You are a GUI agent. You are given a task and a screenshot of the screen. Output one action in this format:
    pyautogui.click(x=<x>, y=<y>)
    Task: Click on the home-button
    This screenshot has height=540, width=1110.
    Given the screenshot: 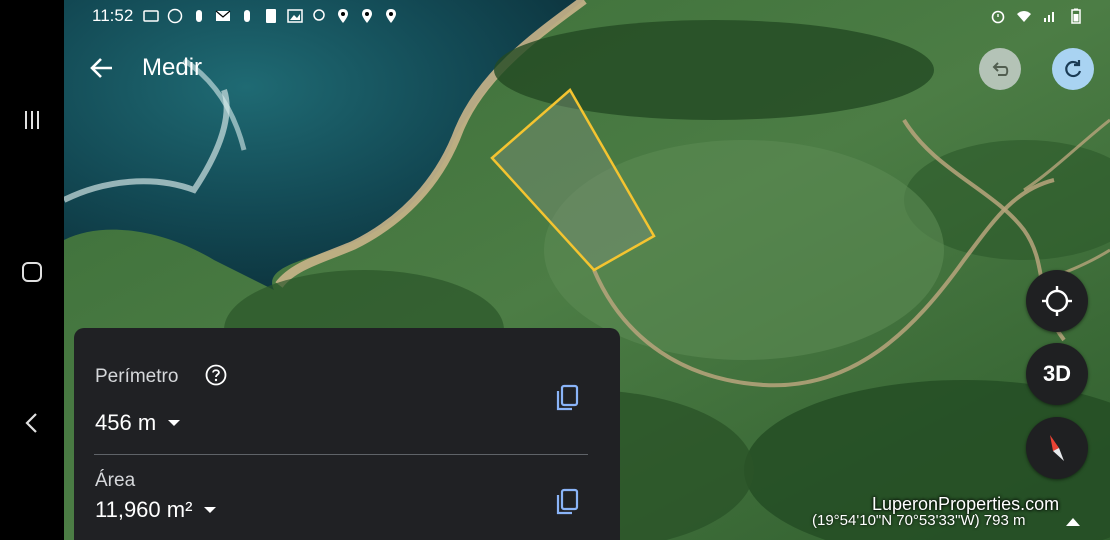 What is the action you would take?
    pyautogui.click(x=32, y=272)
    